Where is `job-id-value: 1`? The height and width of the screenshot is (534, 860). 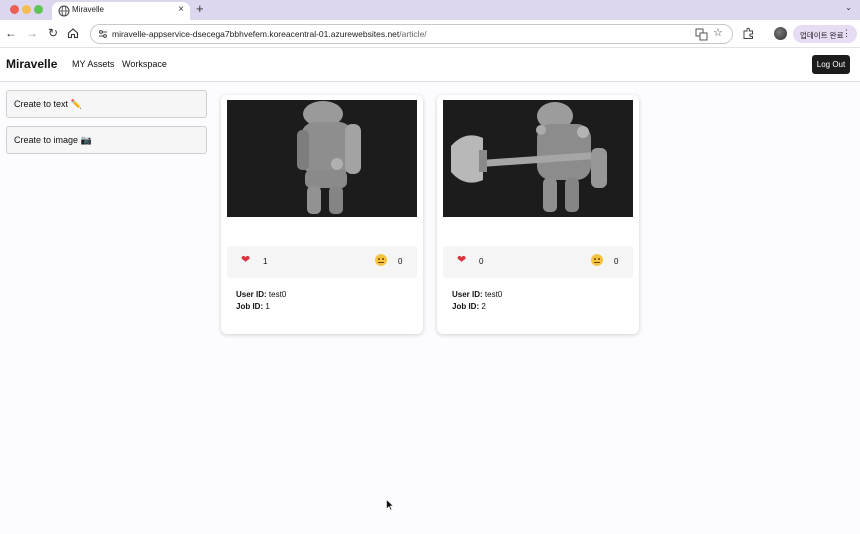 job-id-value: 1 is located at coordinates (267, 306).